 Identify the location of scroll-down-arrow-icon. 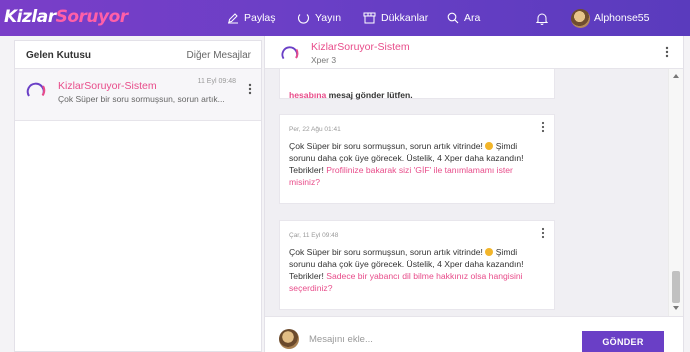
(676, 308).